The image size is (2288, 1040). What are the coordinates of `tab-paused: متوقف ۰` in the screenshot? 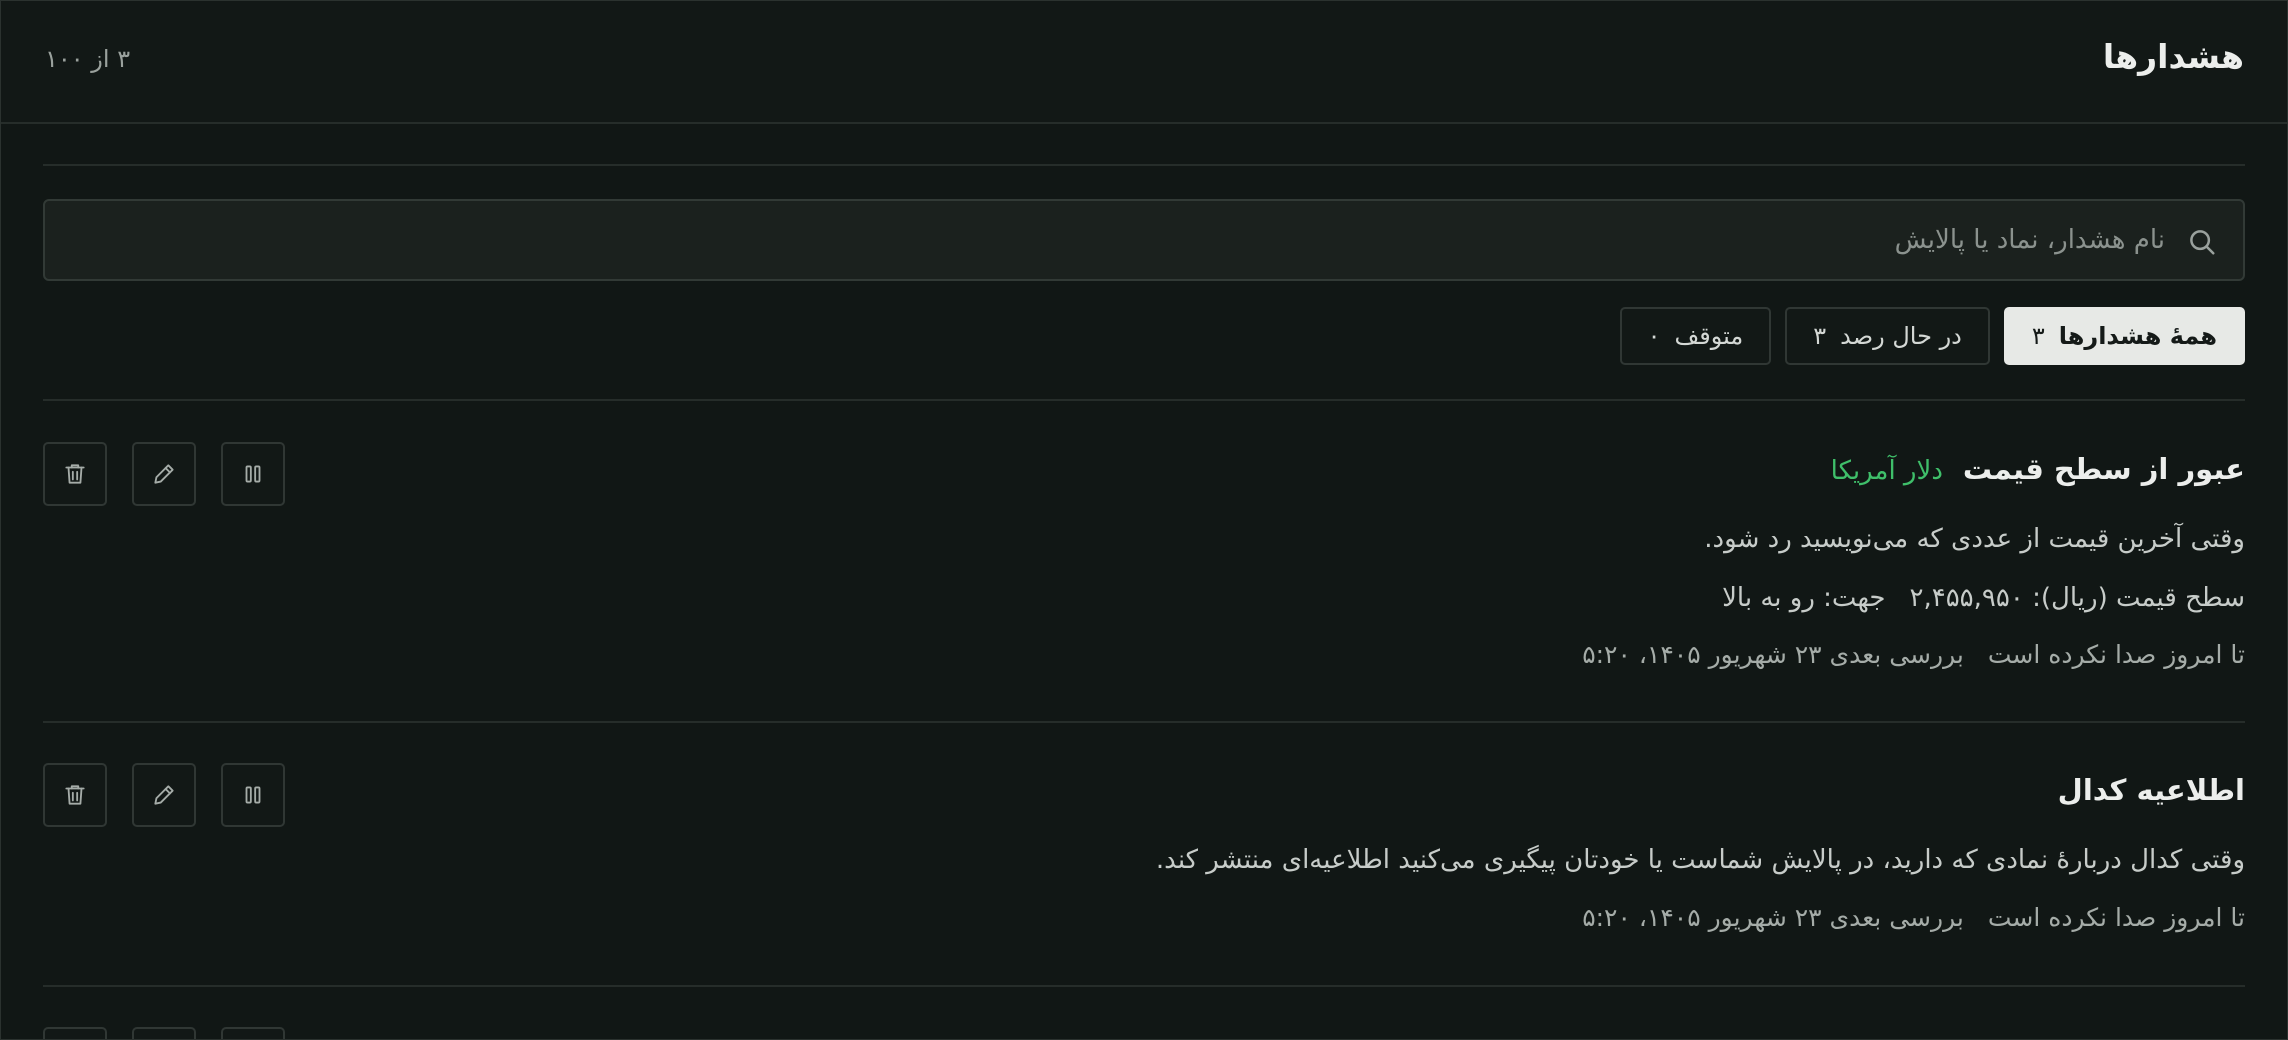 It's located at (1695, 336).